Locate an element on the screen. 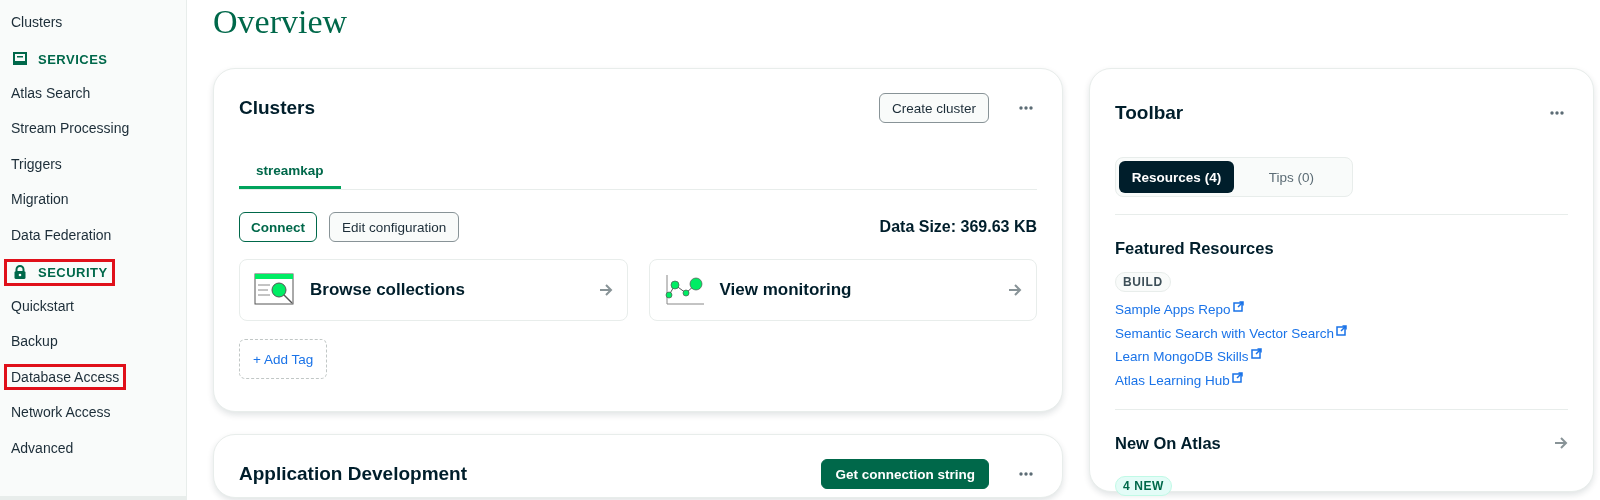 The image size is (1600, 500). tile-label: View monitoring is located at coordinates (786, 290).